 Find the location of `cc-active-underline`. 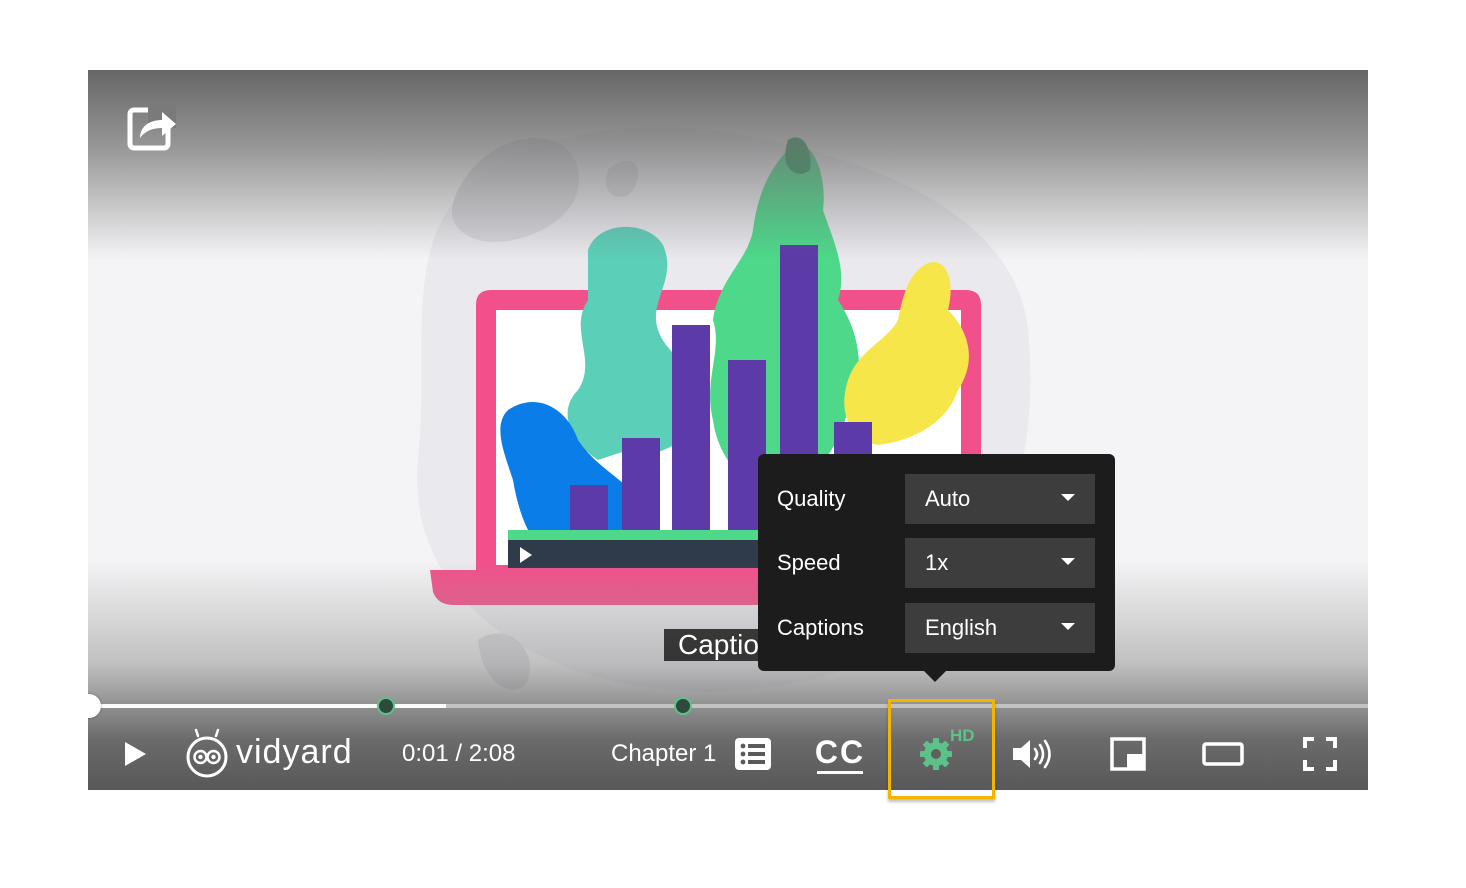

cc-active-underline is located at coordinates (840, 772).